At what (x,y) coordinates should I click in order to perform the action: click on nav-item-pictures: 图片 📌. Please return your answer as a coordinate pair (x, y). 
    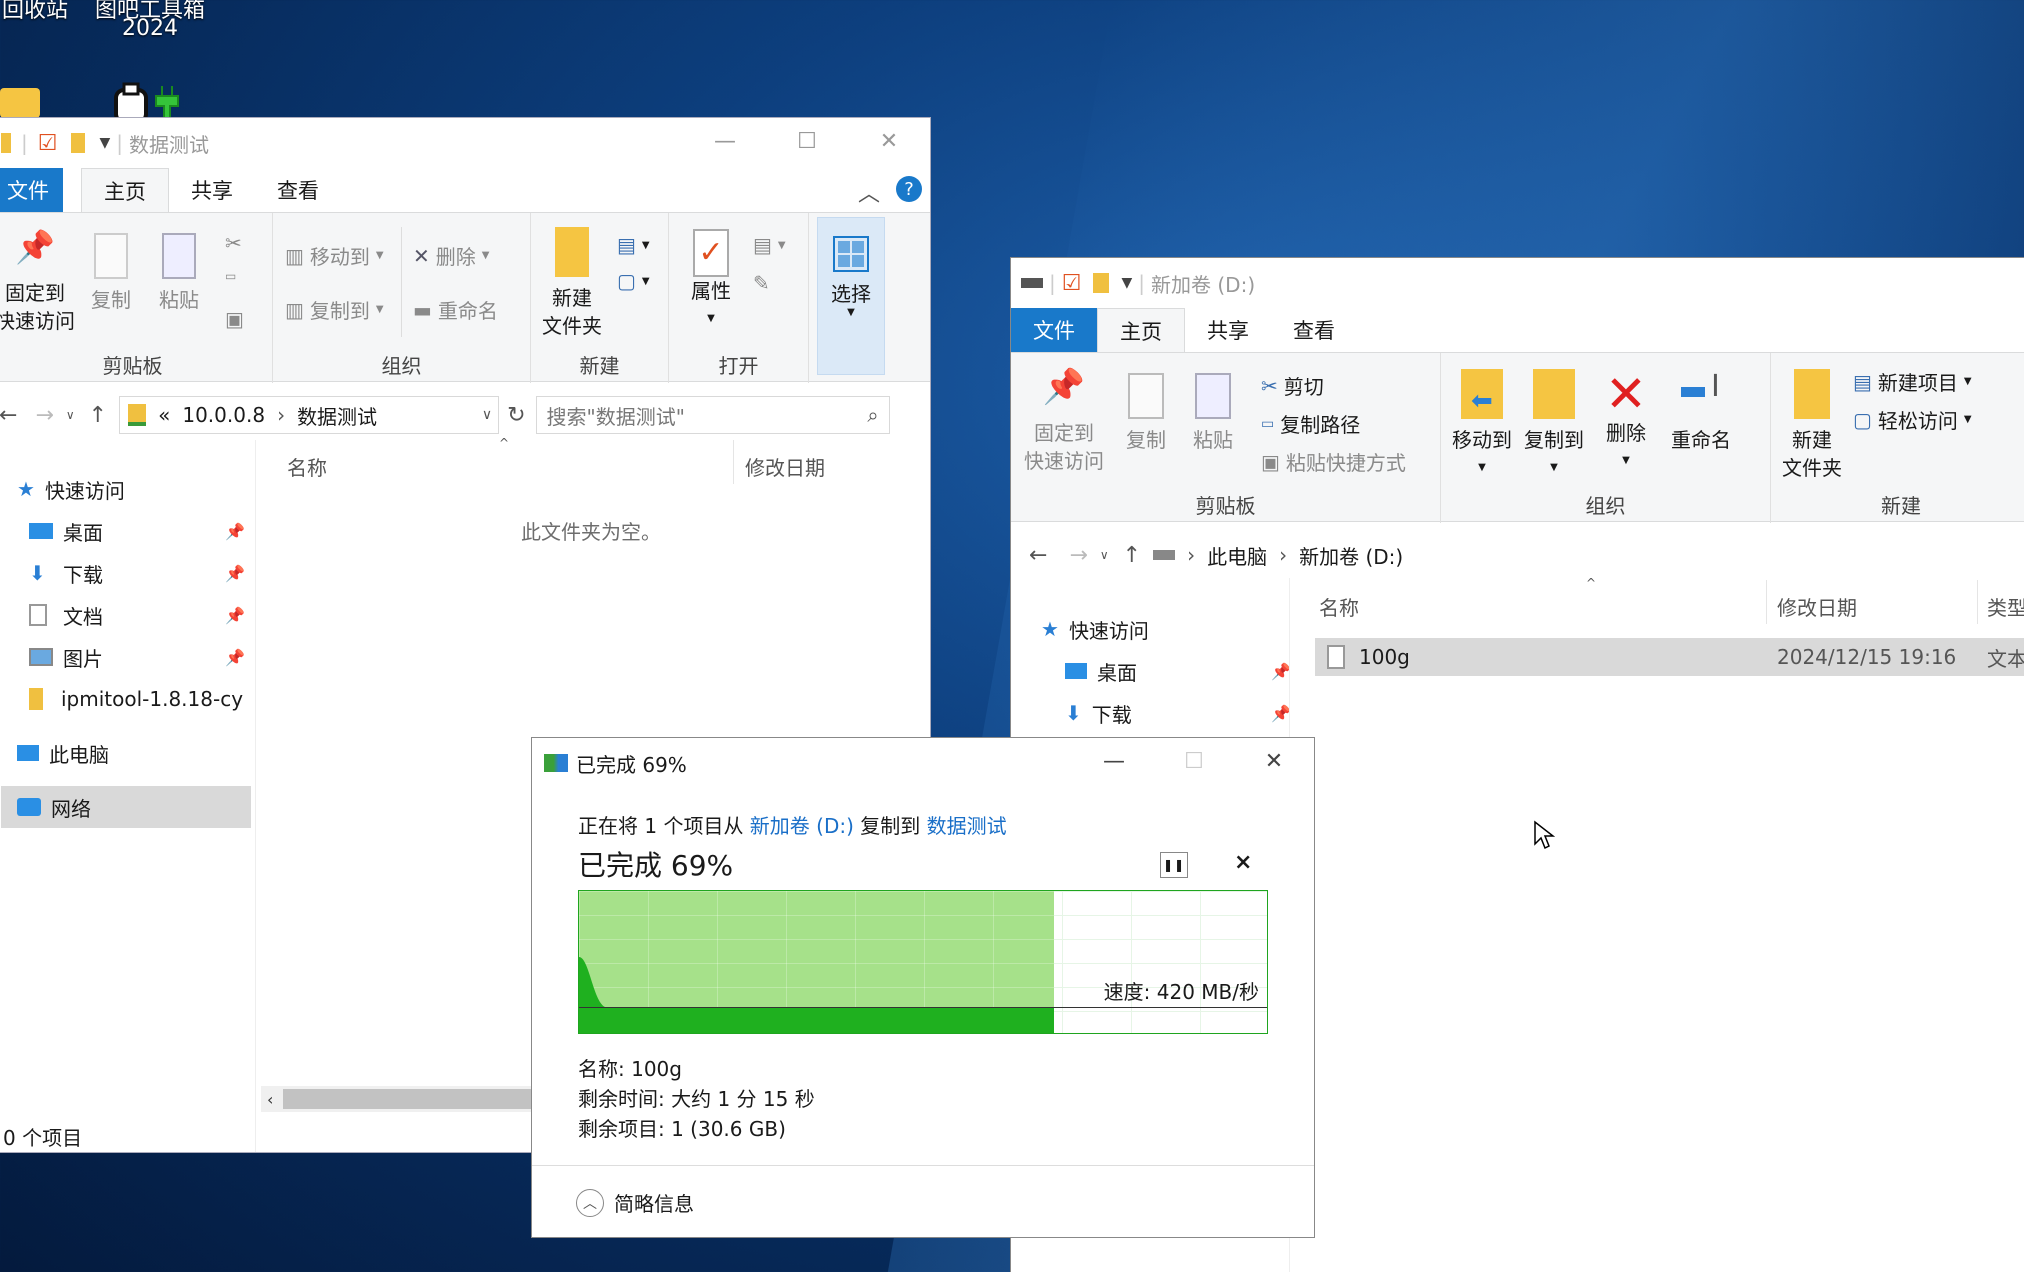
    Looking at the image, I should click on (126, 657).